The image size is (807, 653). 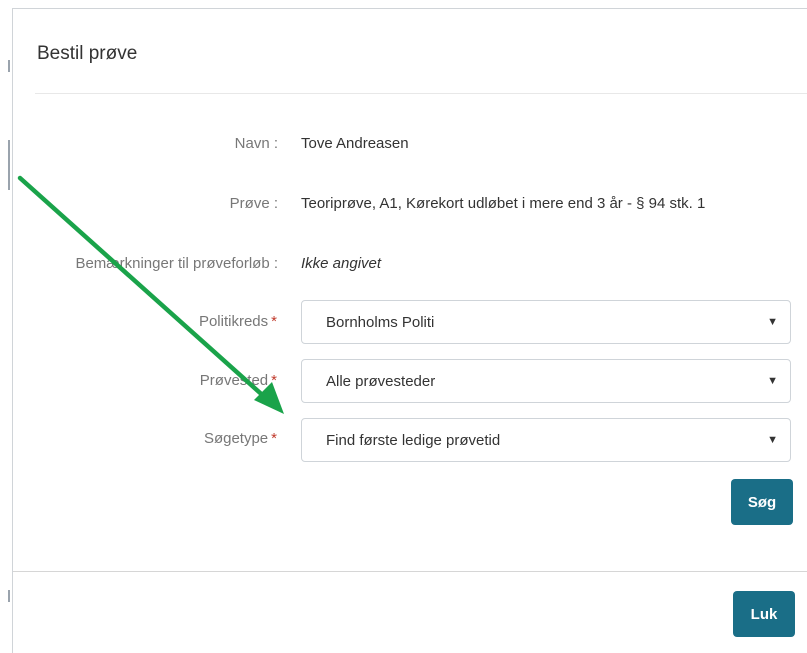 What do you see at coordinates (764, 614) in the screenshot?
I see `close-button: Luk` at bounding box center [764, 614].